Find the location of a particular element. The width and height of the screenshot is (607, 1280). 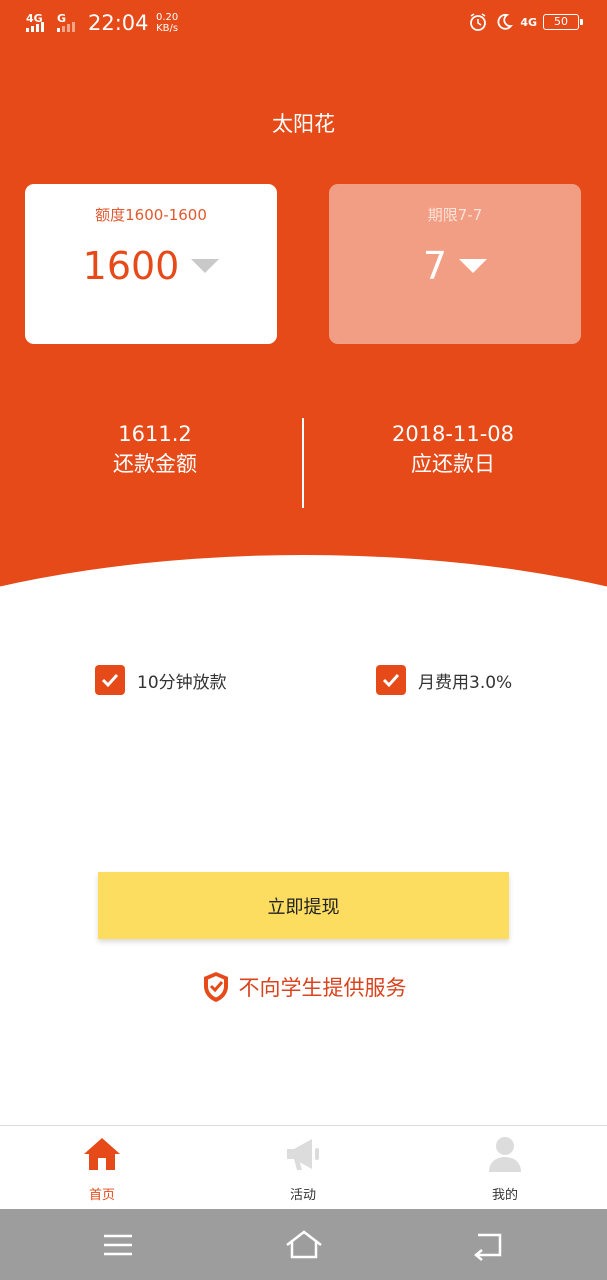

tab-mine: 我的 is located at coordinates (505, 1168).